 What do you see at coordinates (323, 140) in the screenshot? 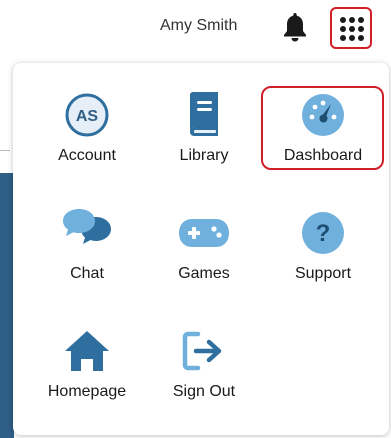
I see `menu-item-dashboard: Dashboard` at bounding box center [323, 140].